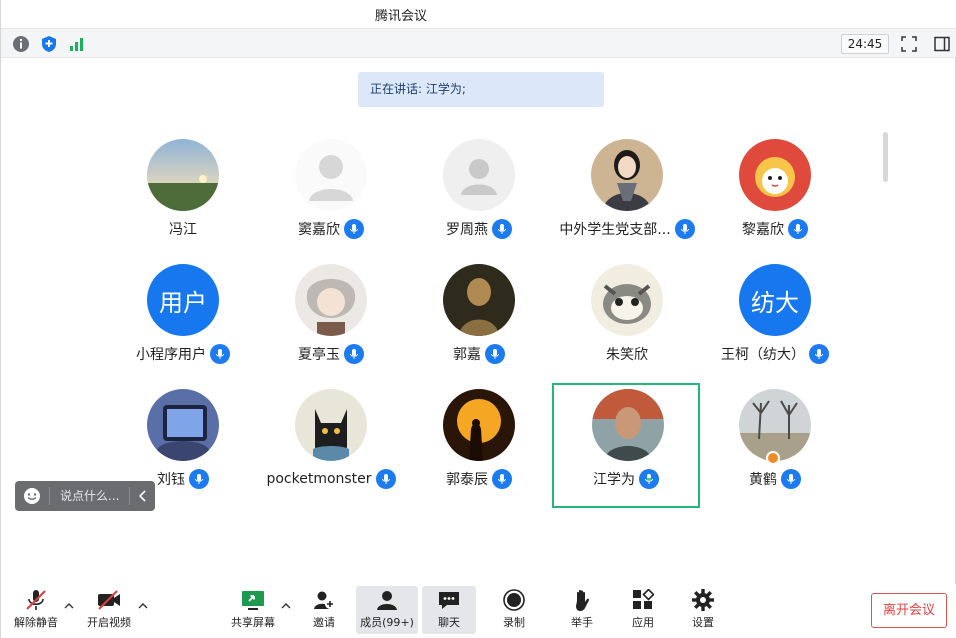 The width and height of the screenshot is (956, 638). I want to click on hand-icon, so click(582, 600).